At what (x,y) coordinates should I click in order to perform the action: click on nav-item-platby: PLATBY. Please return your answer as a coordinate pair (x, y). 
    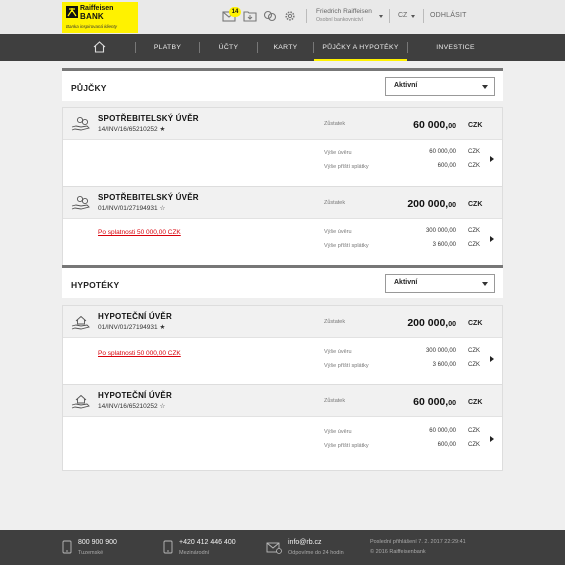
    Looking at the image, I should click on (167, 47).